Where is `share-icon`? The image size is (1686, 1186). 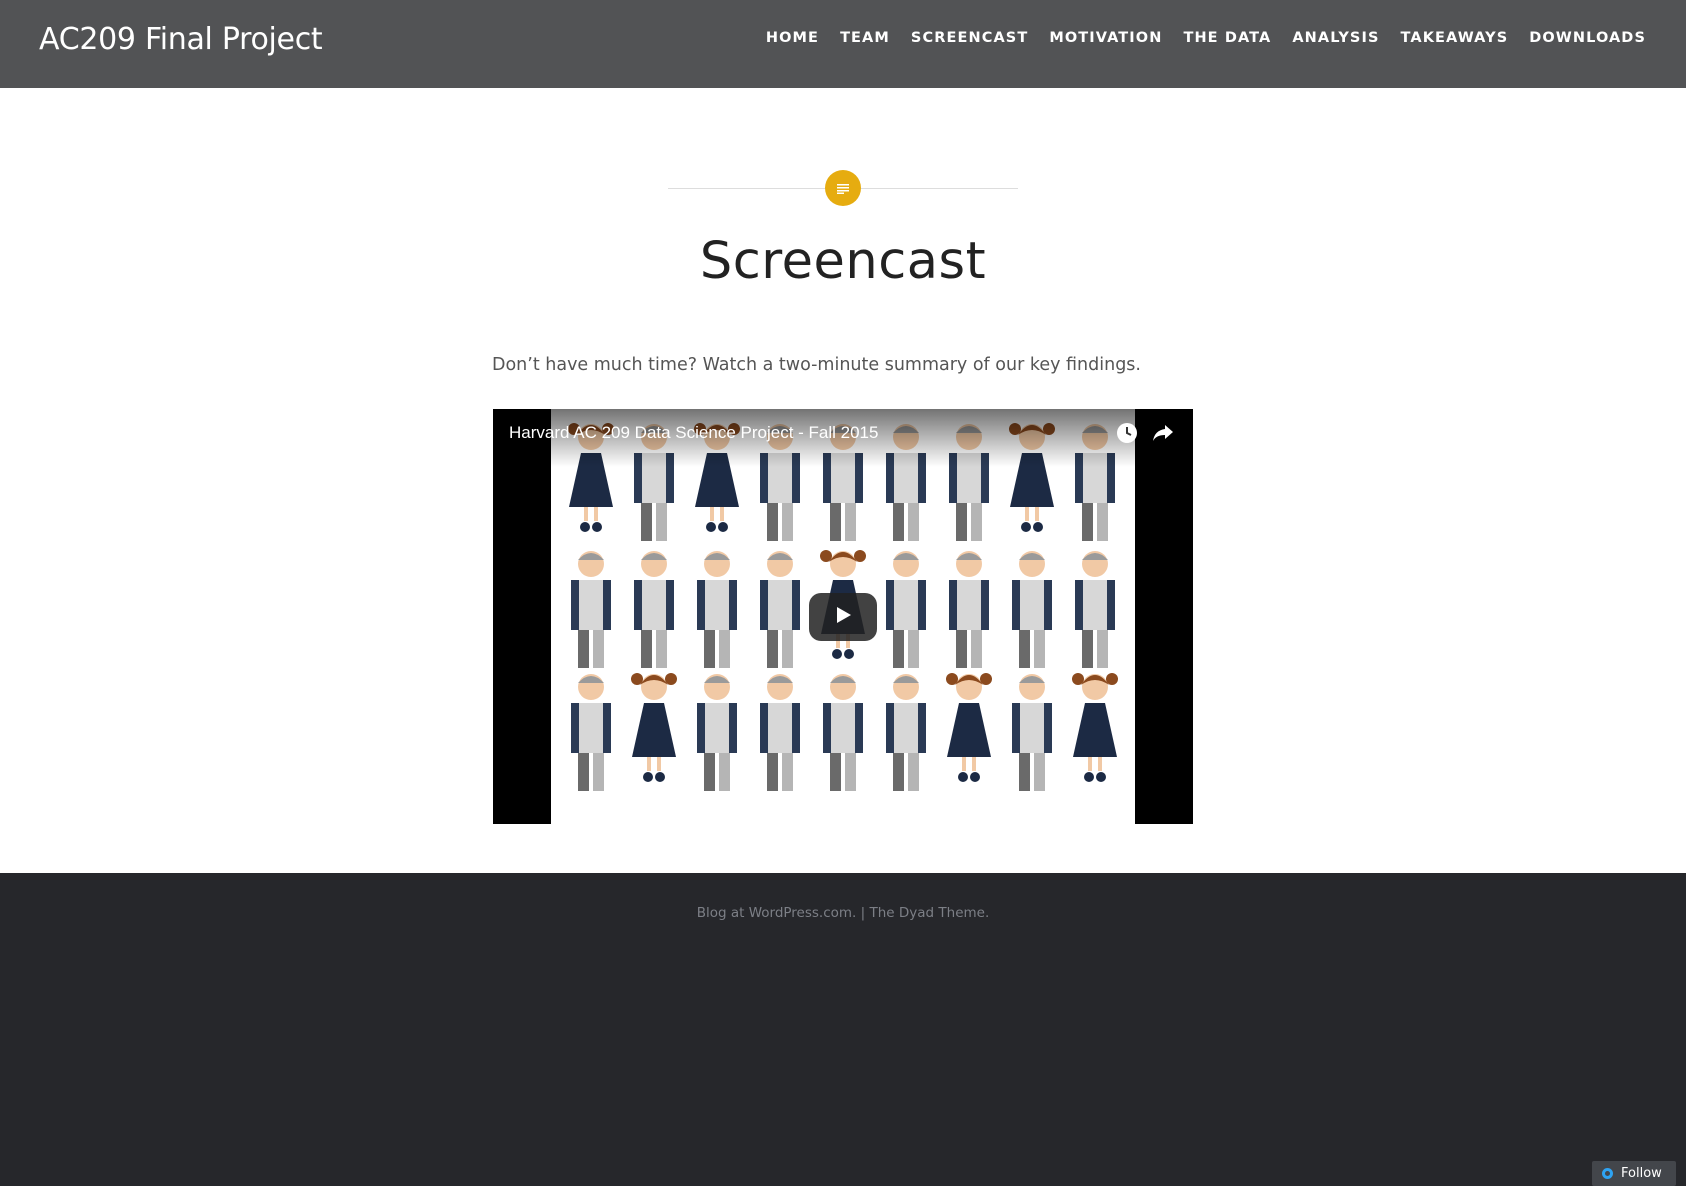 share-icon is located at coordinates (1163, 433).